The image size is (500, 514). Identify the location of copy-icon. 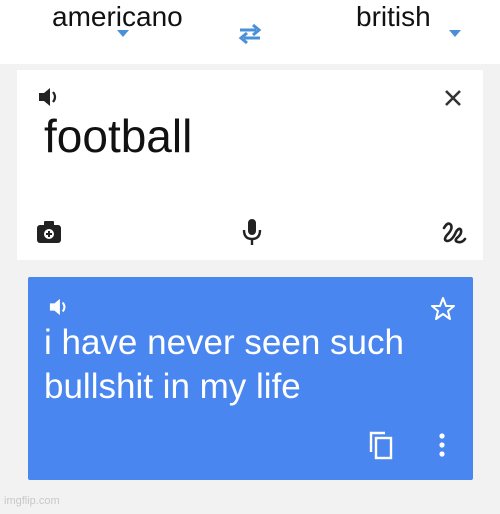
(381, 445).